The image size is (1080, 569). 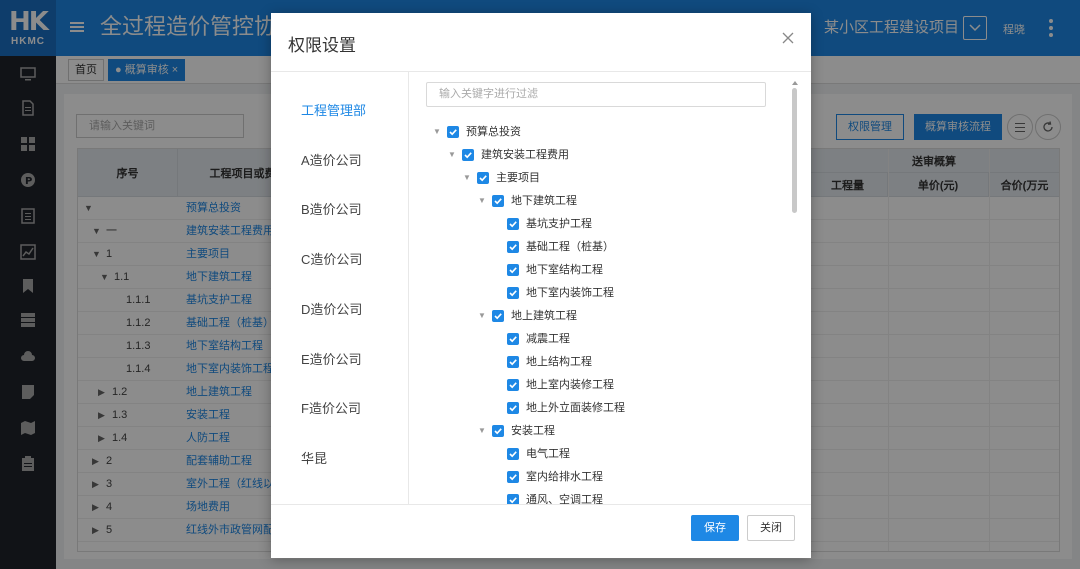 What do you see at coordinates (533, 431) in the screenshot?
I see `tree-node-label: 安装工程` at bounding box center [533, 431].